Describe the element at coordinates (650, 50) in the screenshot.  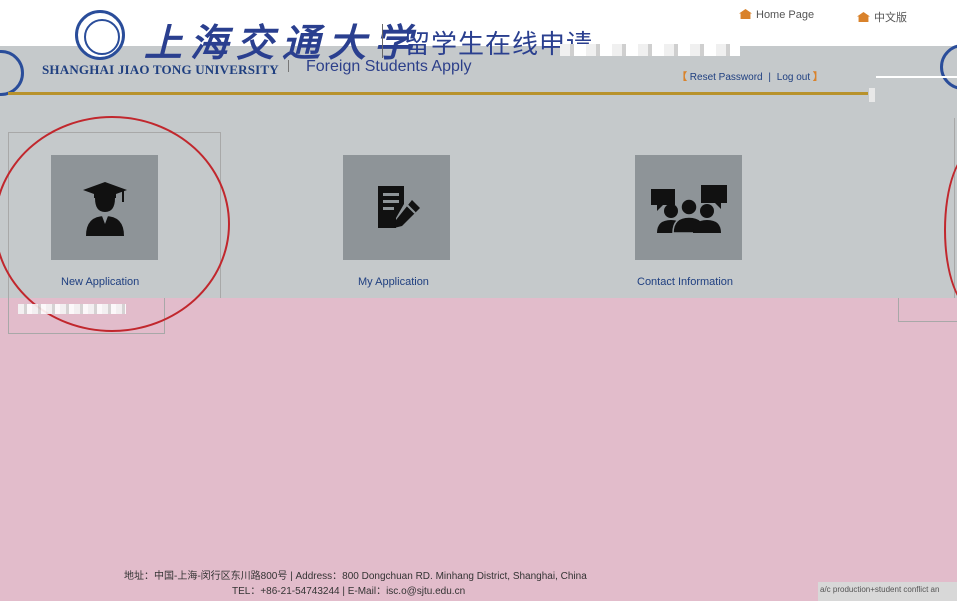
I see `render-artifact-top` at that location.